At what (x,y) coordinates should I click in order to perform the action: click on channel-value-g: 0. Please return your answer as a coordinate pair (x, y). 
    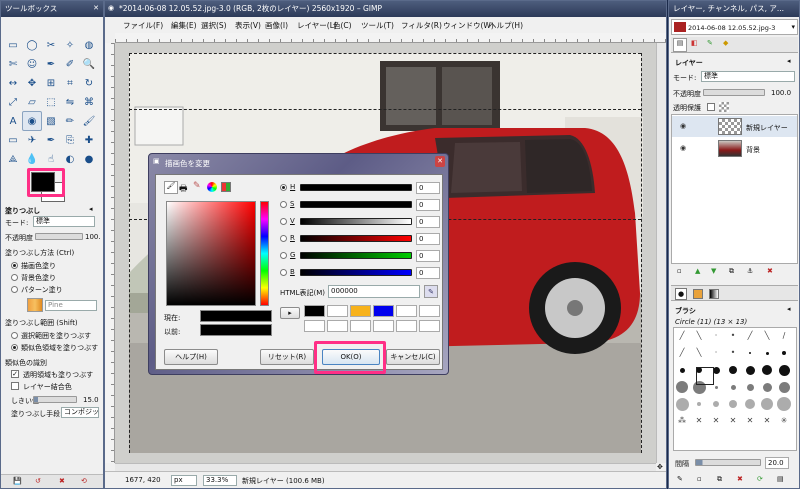
    Looking at the image, I should click on (428, 256).